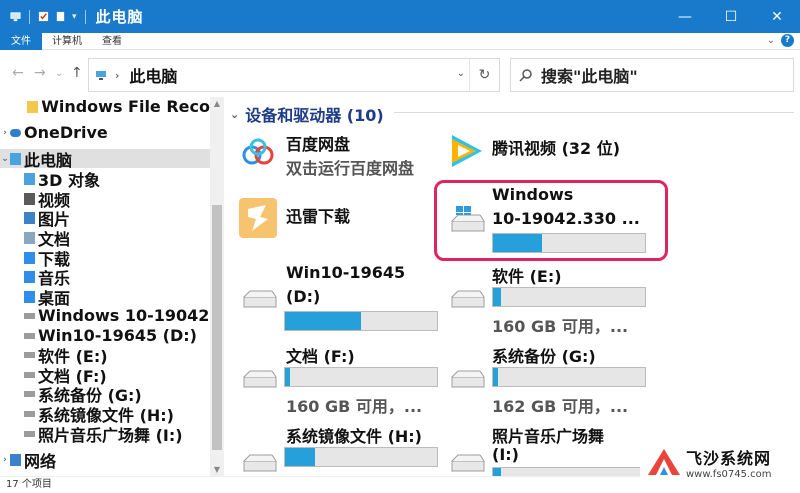 The height and width of the screenshot is (493, 800). Describe the element at coordinates (119, 17) in the screenshot. I see `window-title: 此电脑` at that location.